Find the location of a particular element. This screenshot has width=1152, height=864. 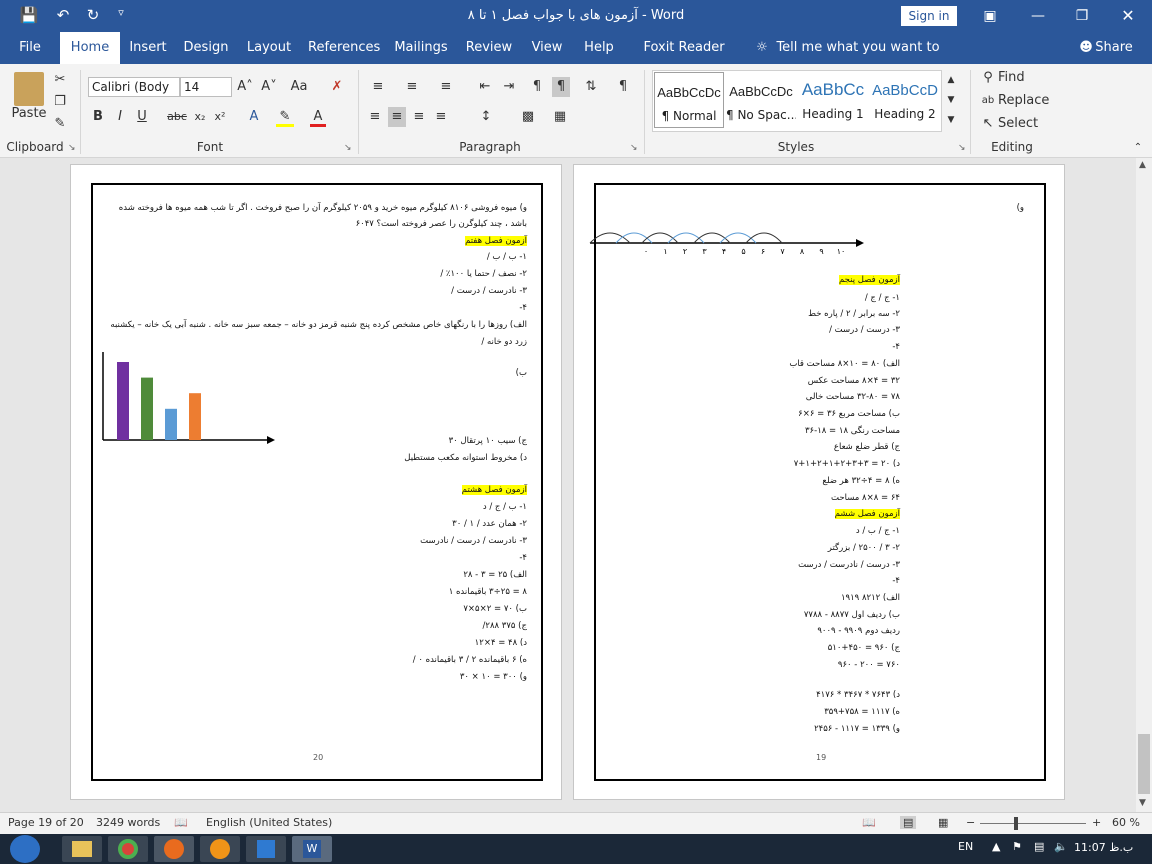

underline-icon: U is located at coordinates (142, 117).